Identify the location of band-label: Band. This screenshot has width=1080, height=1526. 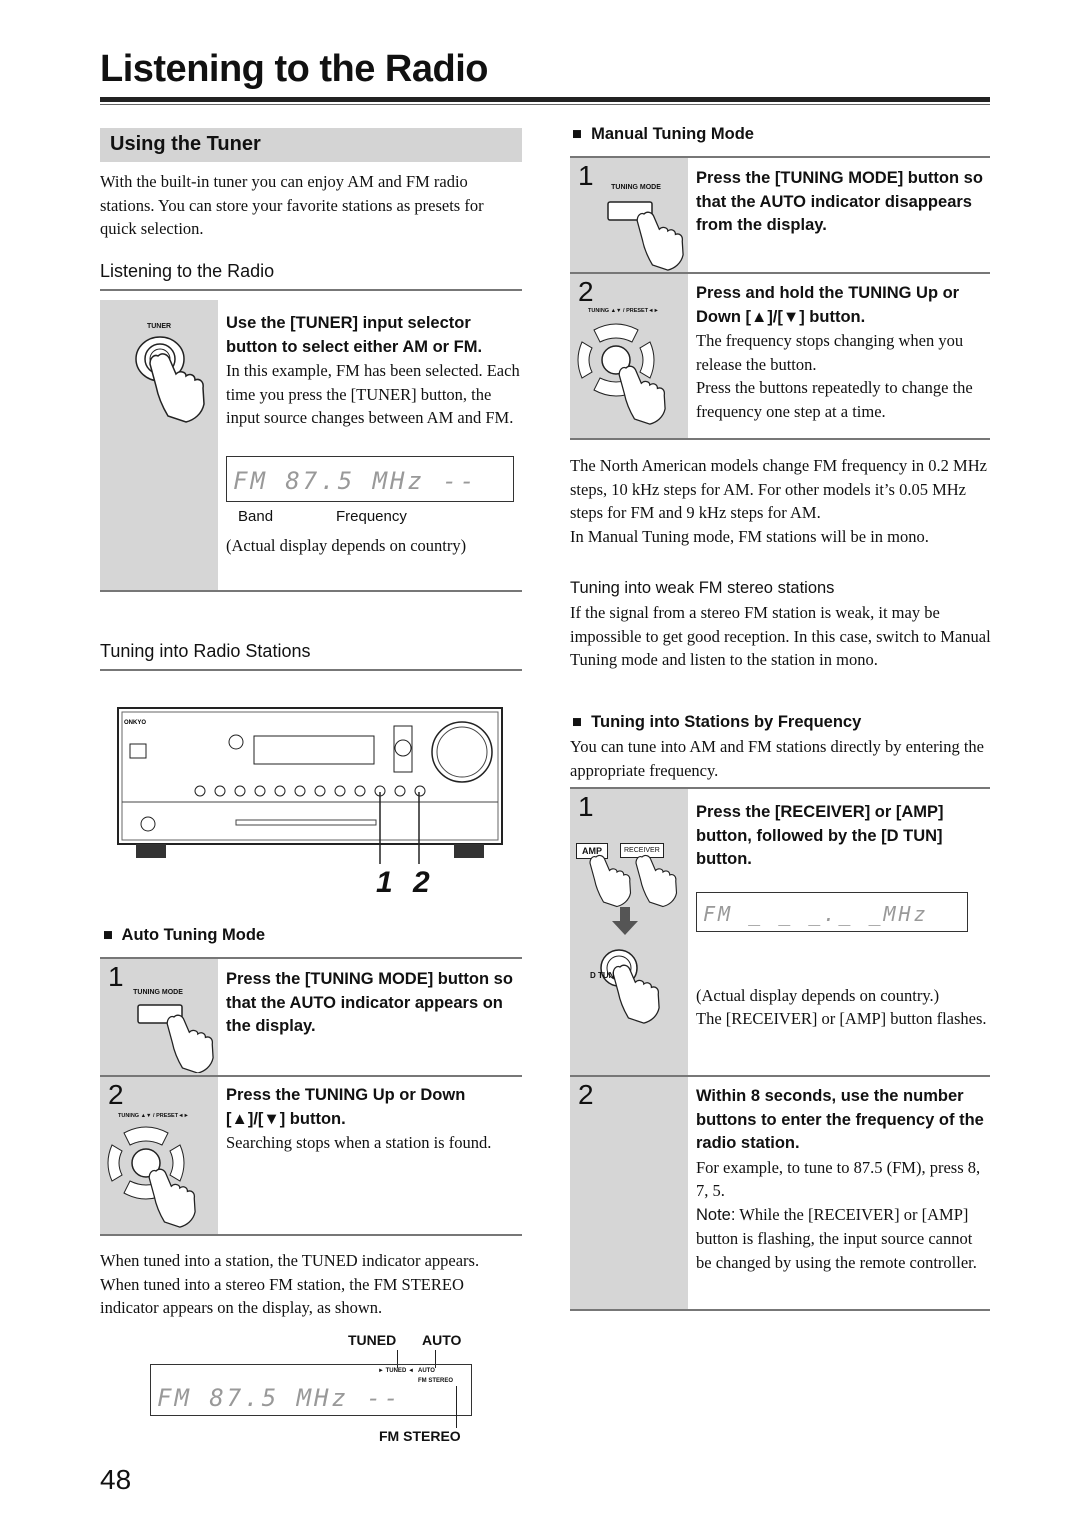
(256, 516).